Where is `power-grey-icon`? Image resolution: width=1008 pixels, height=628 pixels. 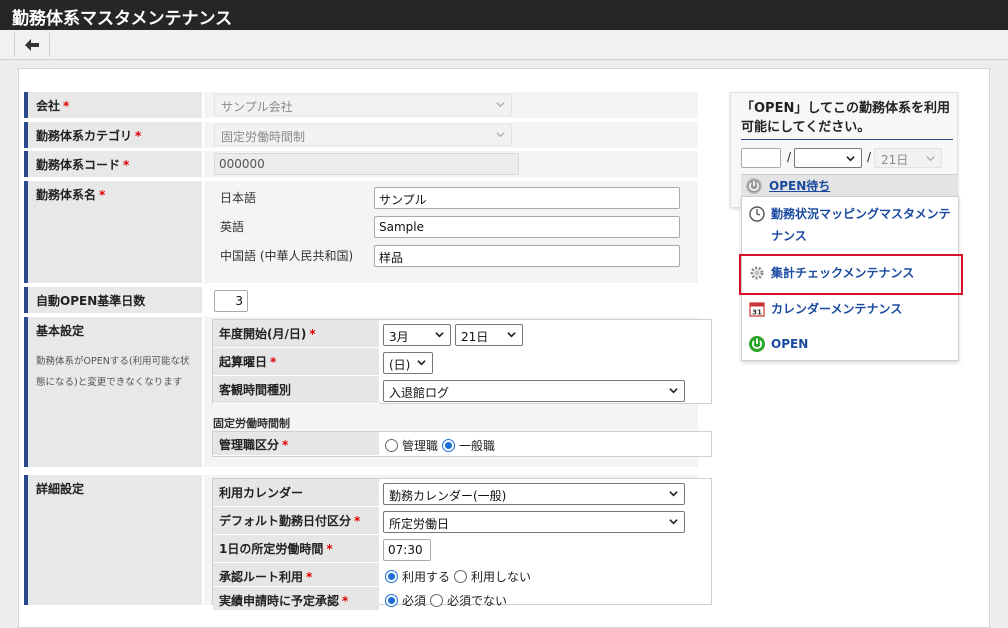 power-grey-icon is located at coordinates (754, 185).